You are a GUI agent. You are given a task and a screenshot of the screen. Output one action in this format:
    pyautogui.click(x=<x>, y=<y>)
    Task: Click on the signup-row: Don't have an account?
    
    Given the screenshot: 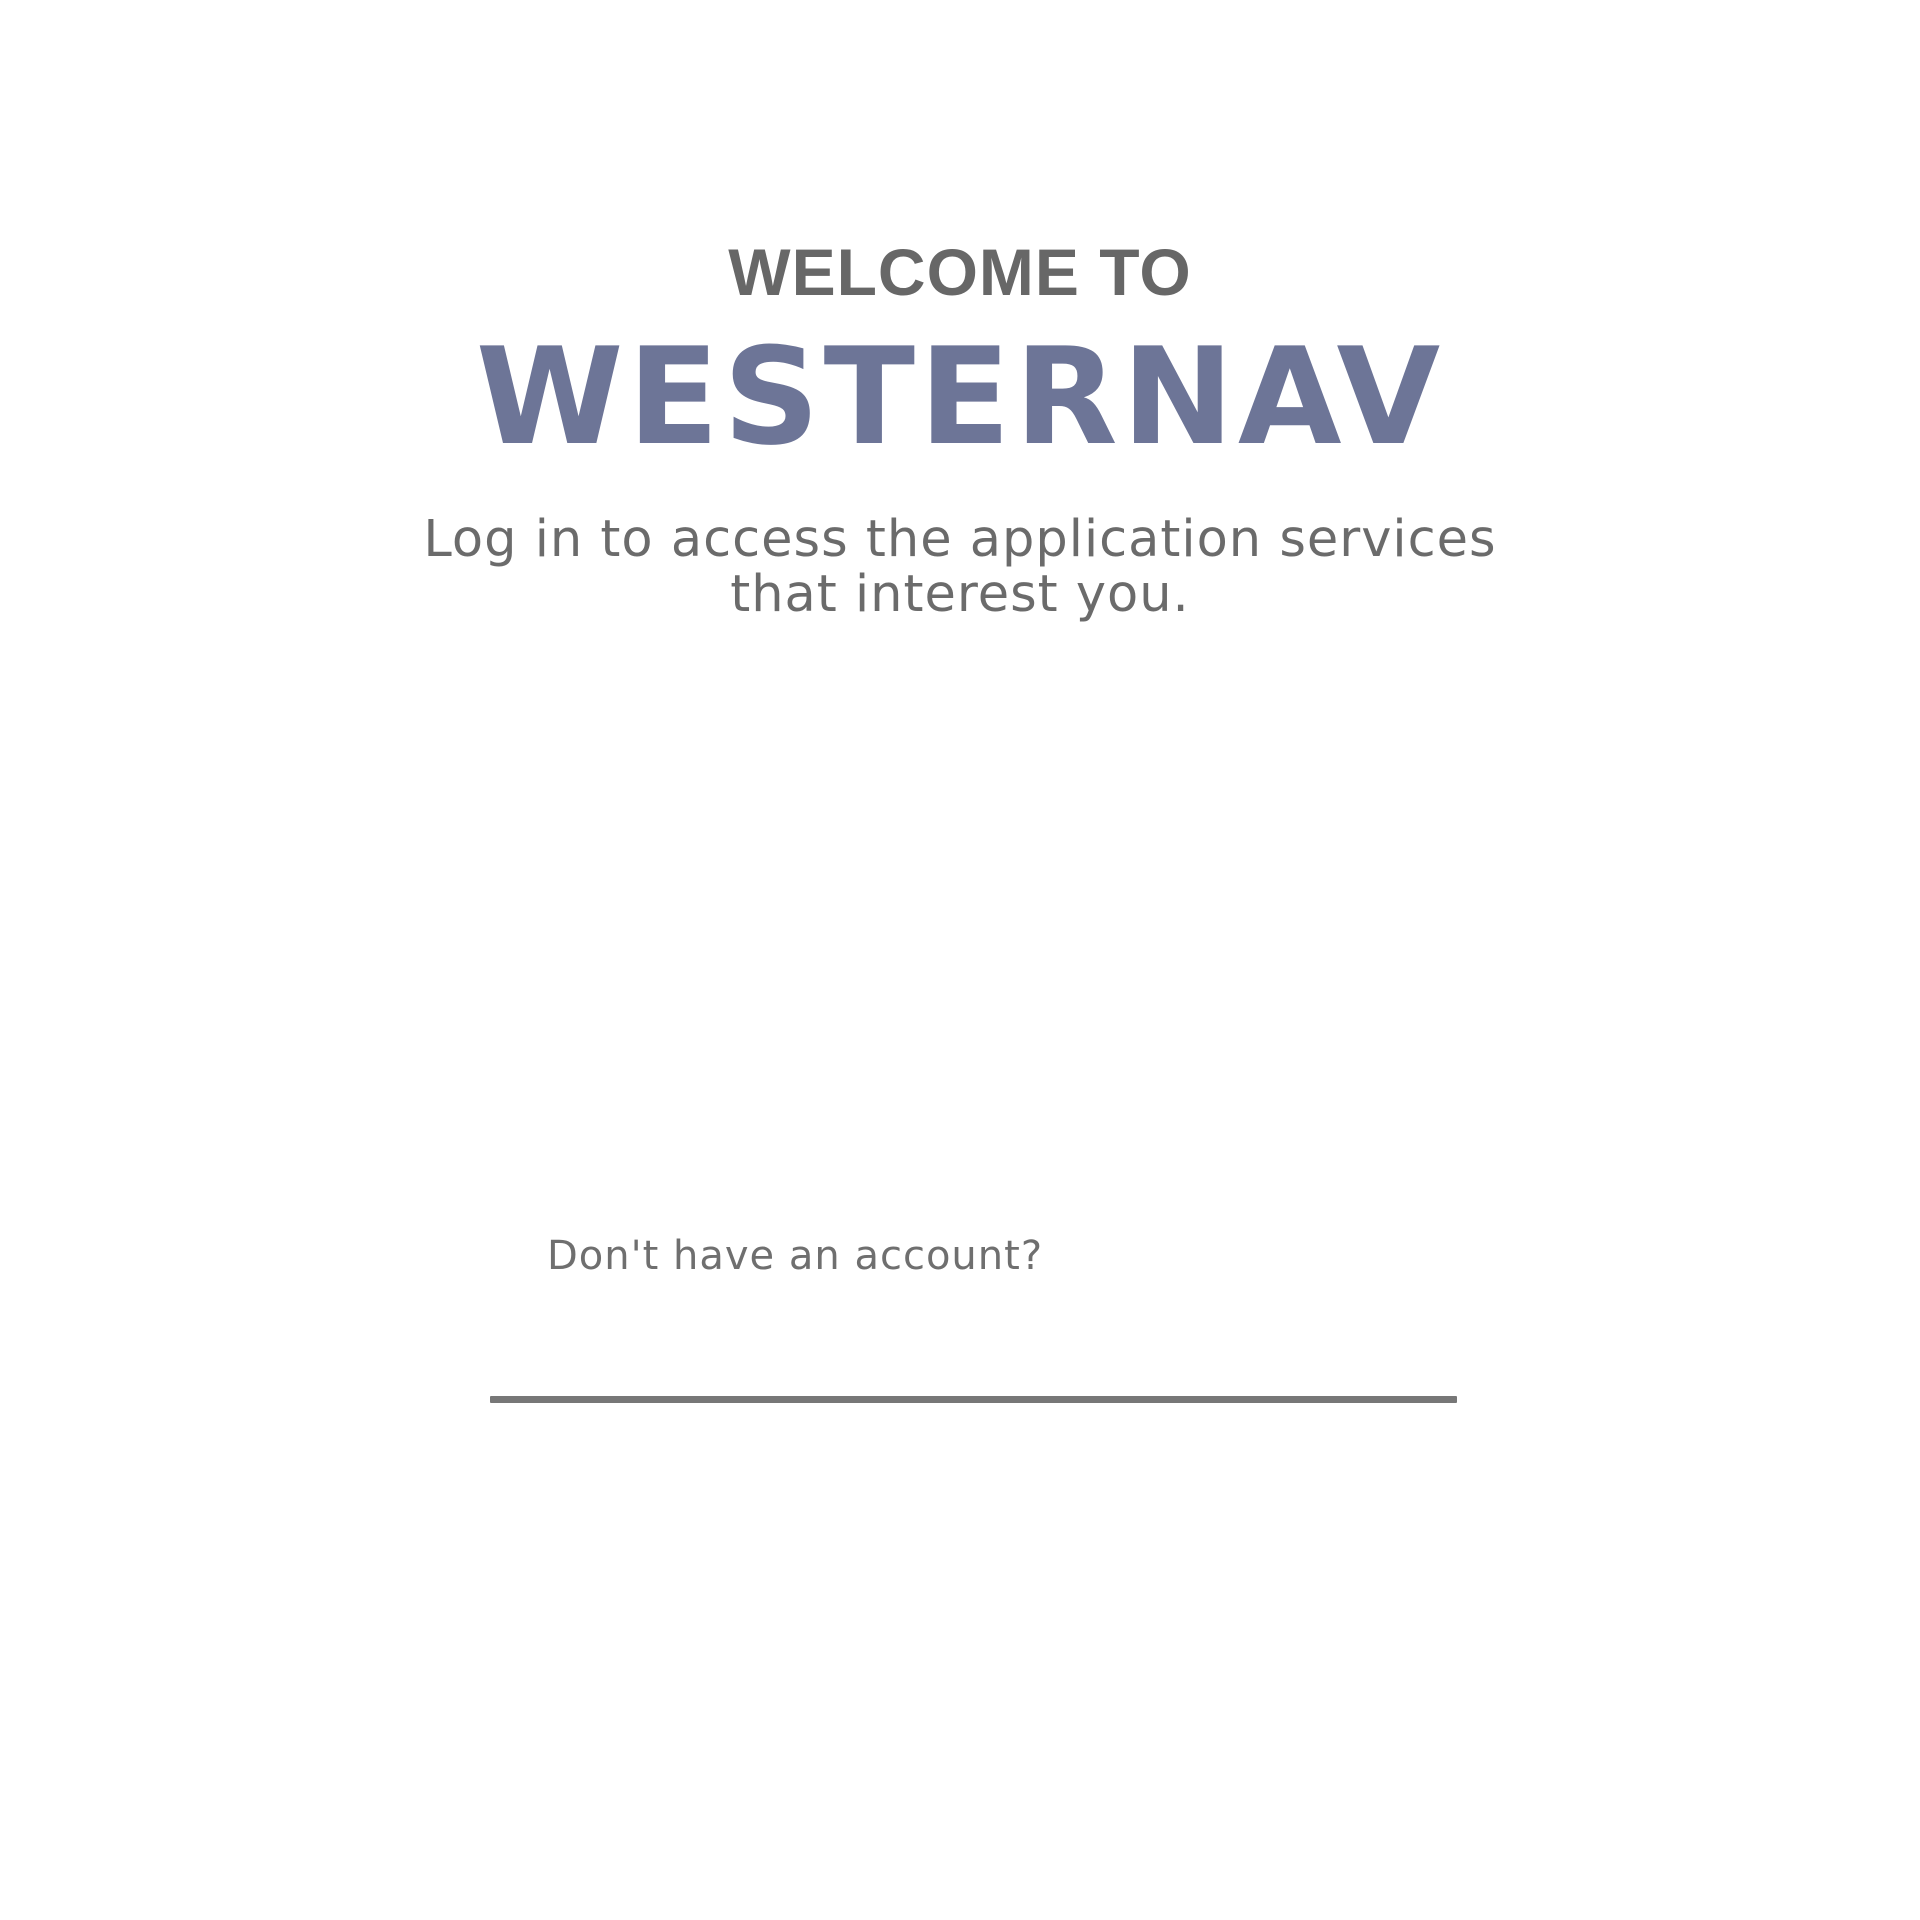 What is the action you would take?
    pyautogui.click(x=795, y=1256)
    